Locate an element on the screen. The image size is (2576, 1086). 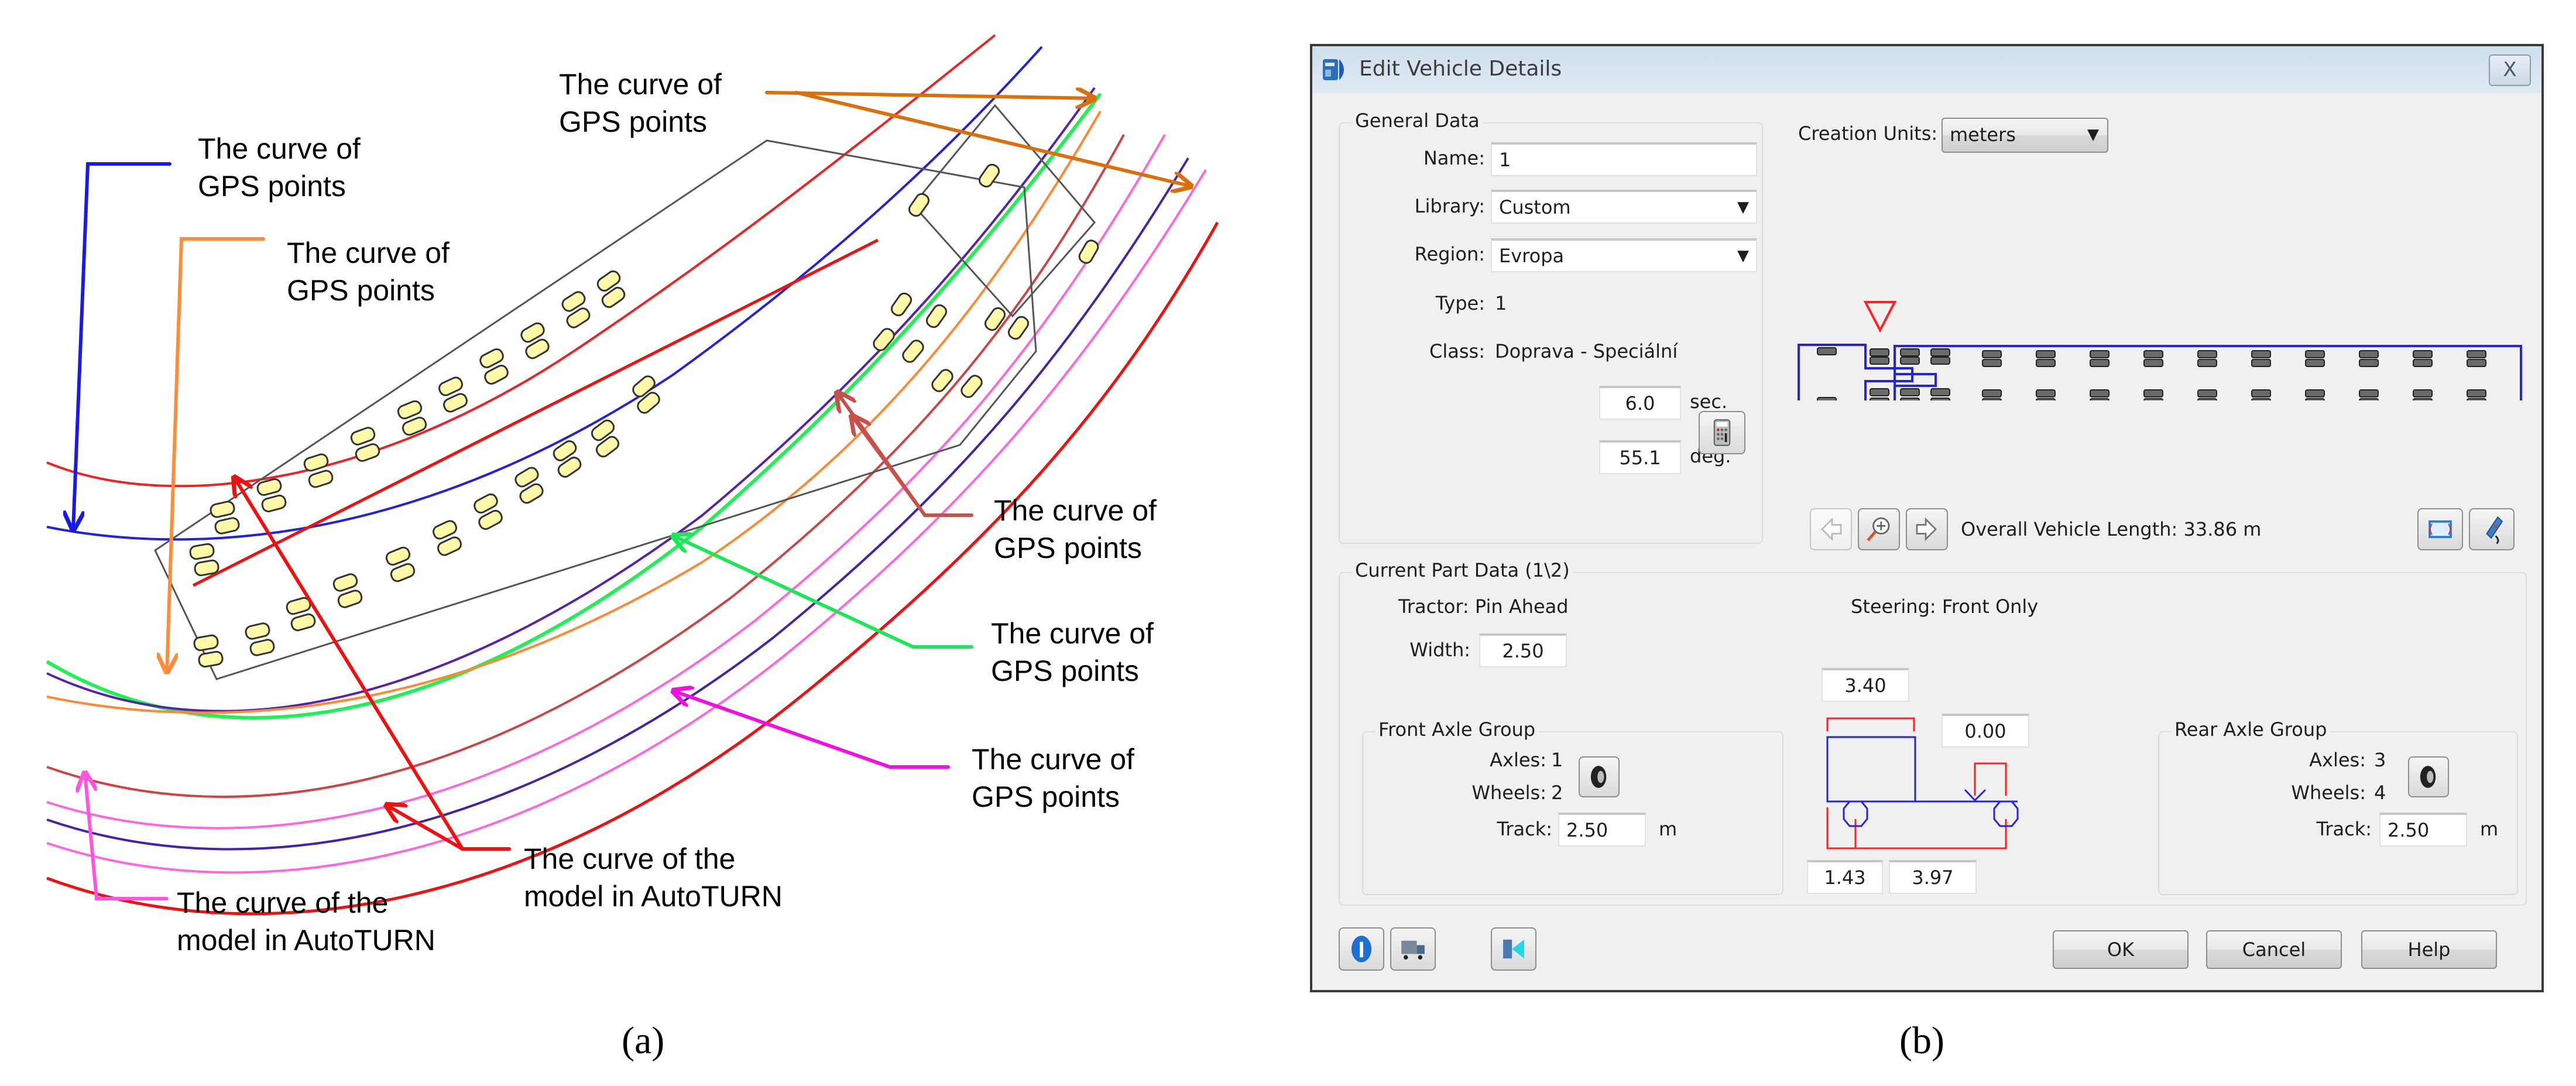
calculator-icon is located at coordinates (1722, 432).